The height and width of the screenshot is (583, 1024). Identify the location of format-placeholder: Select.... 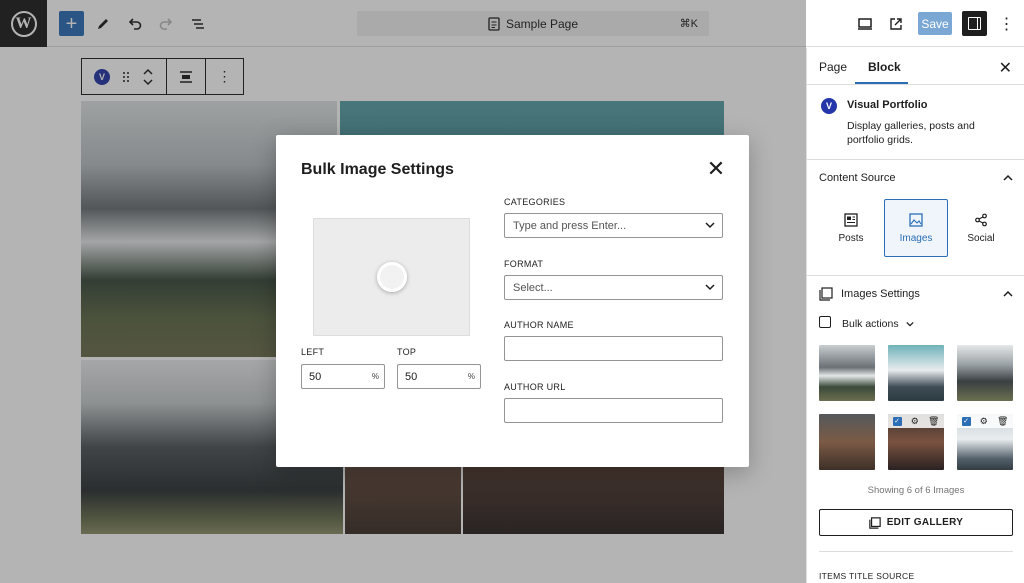
(533, 287).